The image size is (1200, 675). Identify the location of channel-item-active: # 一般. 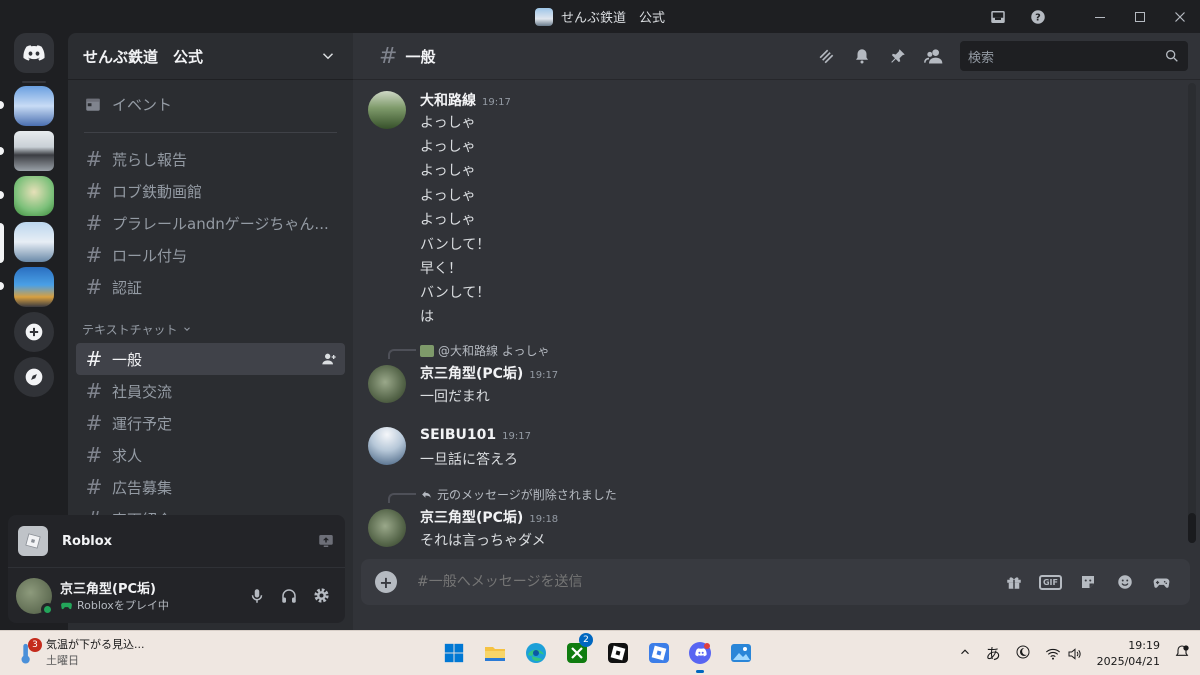
(210, 359).